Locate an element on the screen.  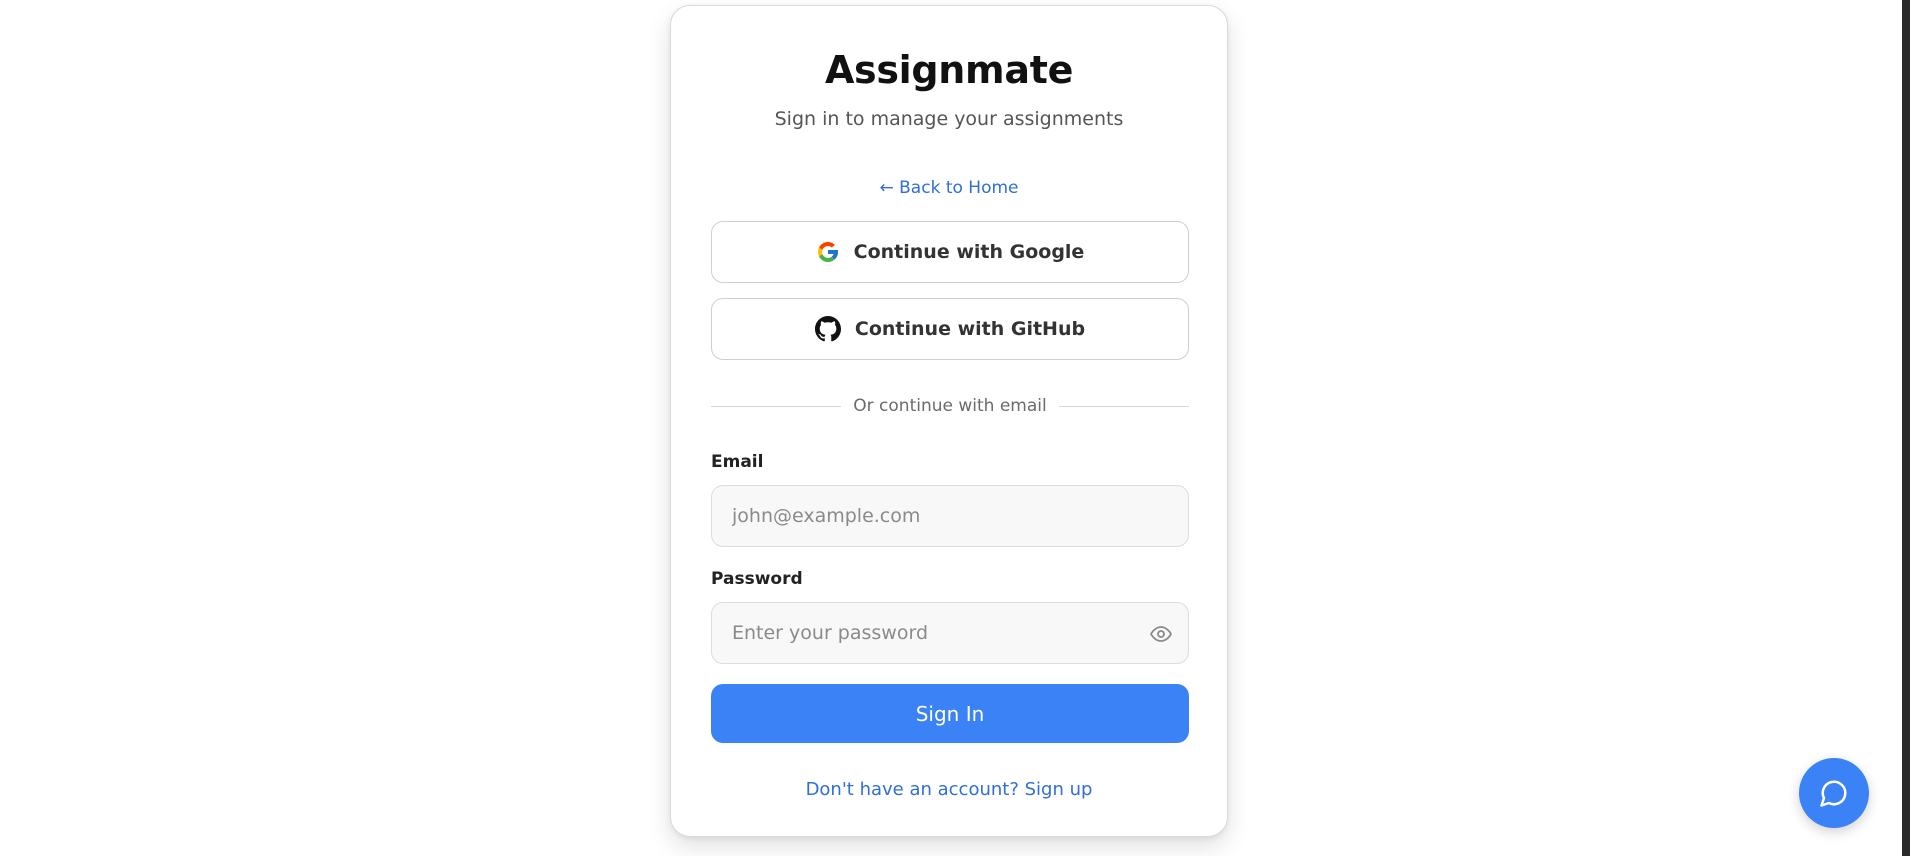
divider-text: Or continue with email is located at coordinates (950, 406).